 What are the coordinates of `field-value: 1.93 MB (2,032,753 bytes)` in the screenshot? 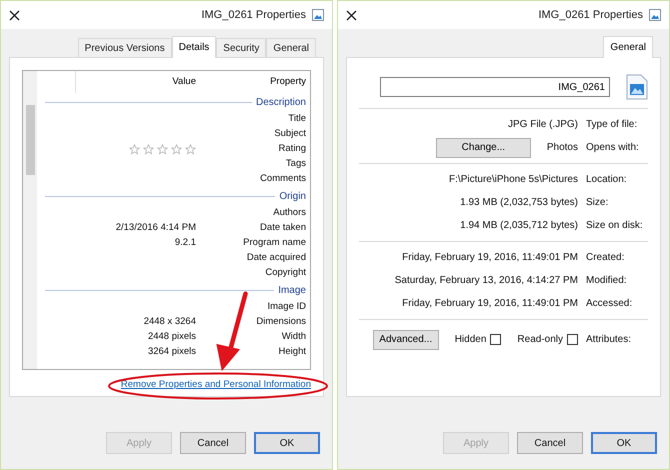 It's located at (519, 203).